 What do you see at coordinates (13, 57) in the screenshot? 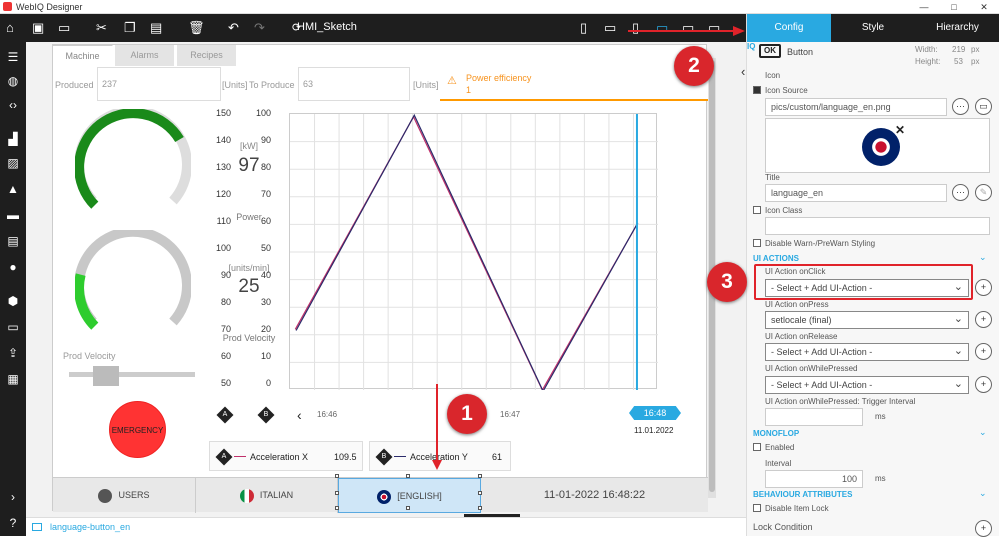
I see `layout-icon: ☰` at bounding box center [13, 57].